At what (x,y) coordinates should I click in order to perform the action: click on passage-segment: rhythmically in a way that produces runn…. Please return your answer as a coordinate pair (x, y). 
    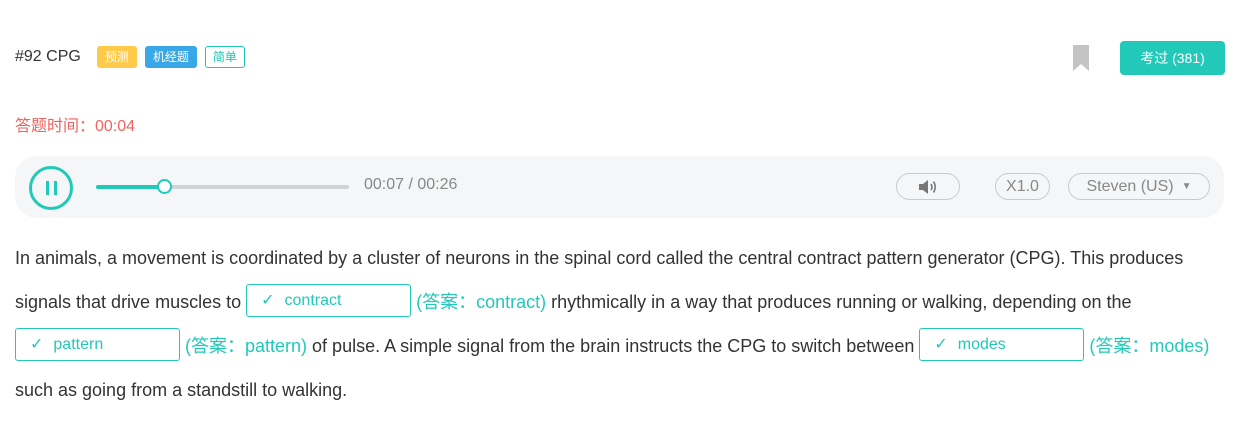
    Looking at the image, I should click on (839, 302).